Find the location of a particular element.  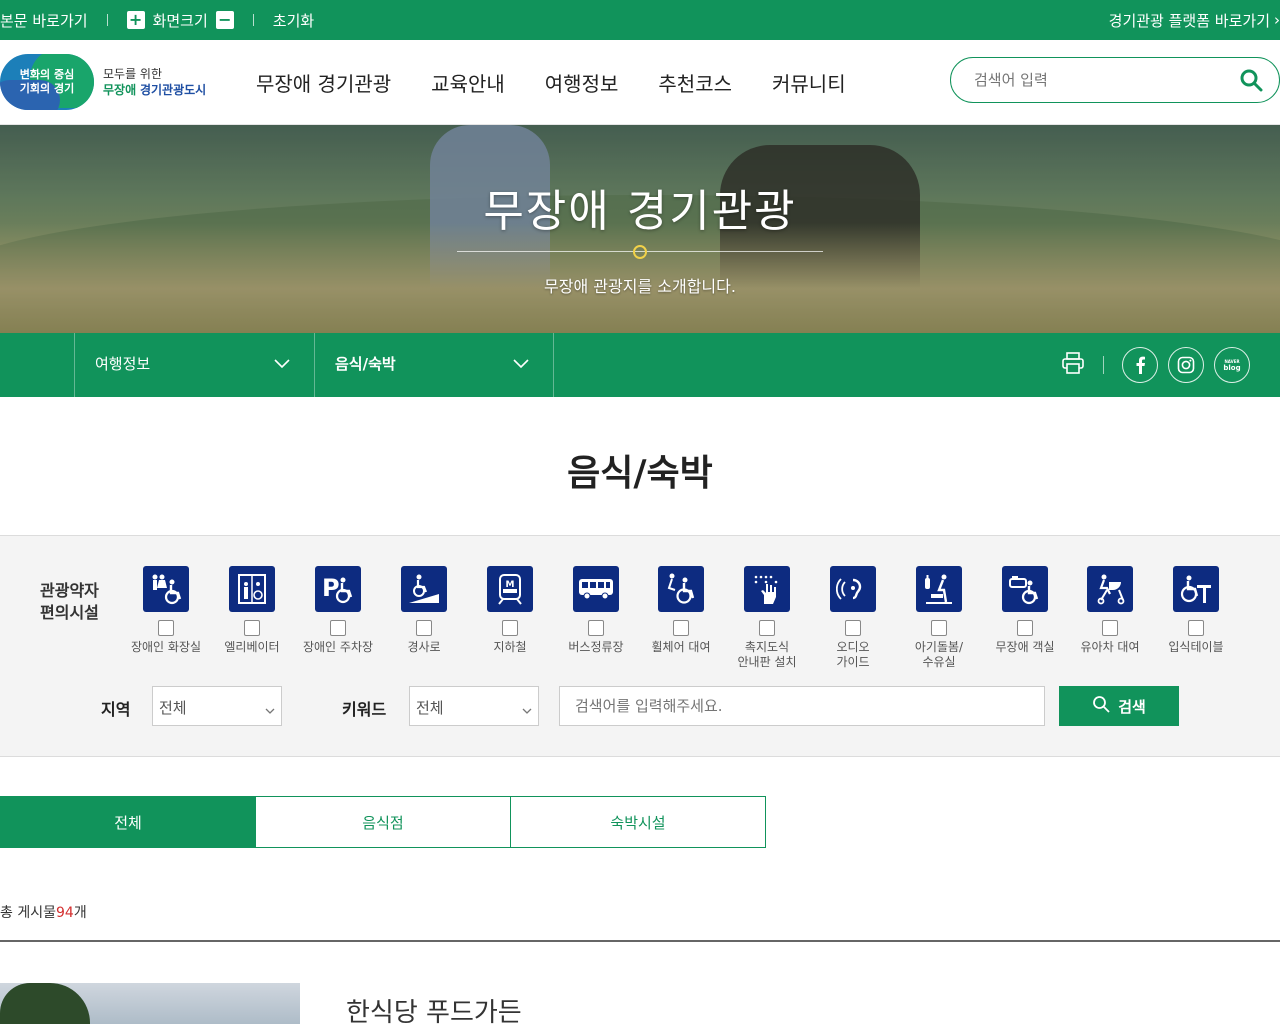

facility-option: 촉지도식 안내판 설치 is located at coordinates (767, 618).